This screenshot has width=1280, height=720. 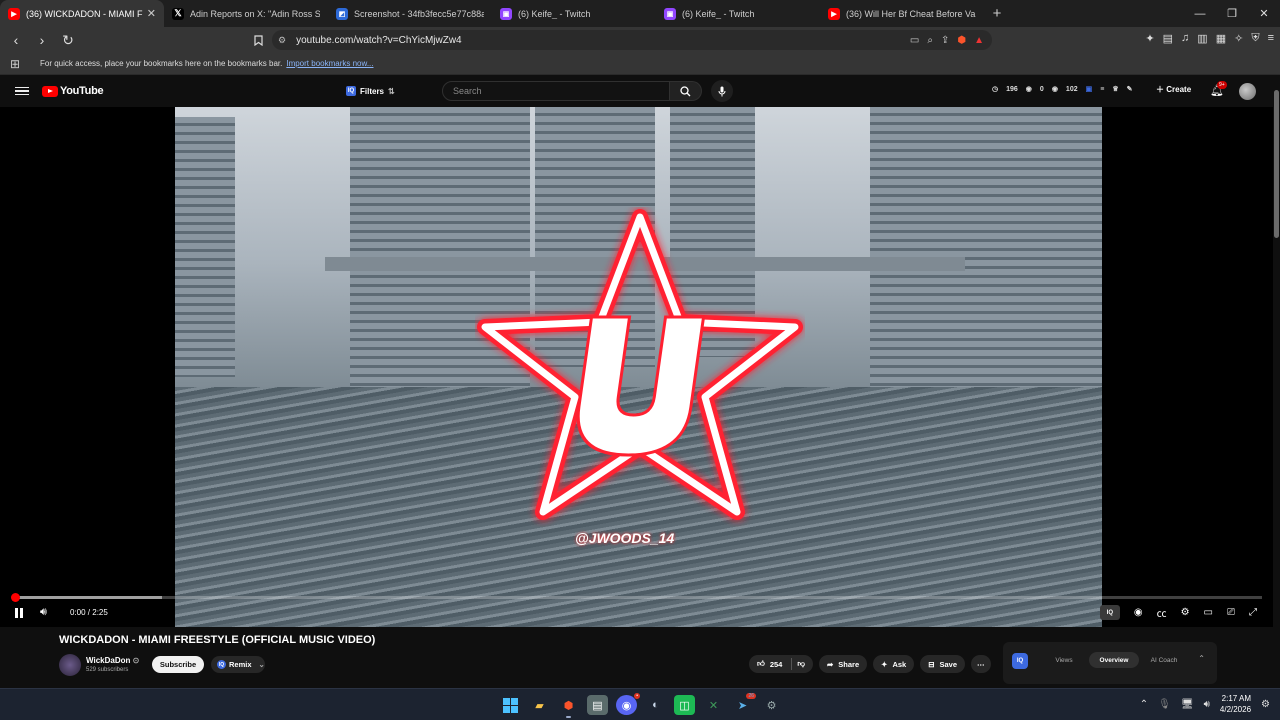 What do you see at coordinates (556, 91) in the screenshot?
I see `search-input: Search` at bounding box center [556, 91].